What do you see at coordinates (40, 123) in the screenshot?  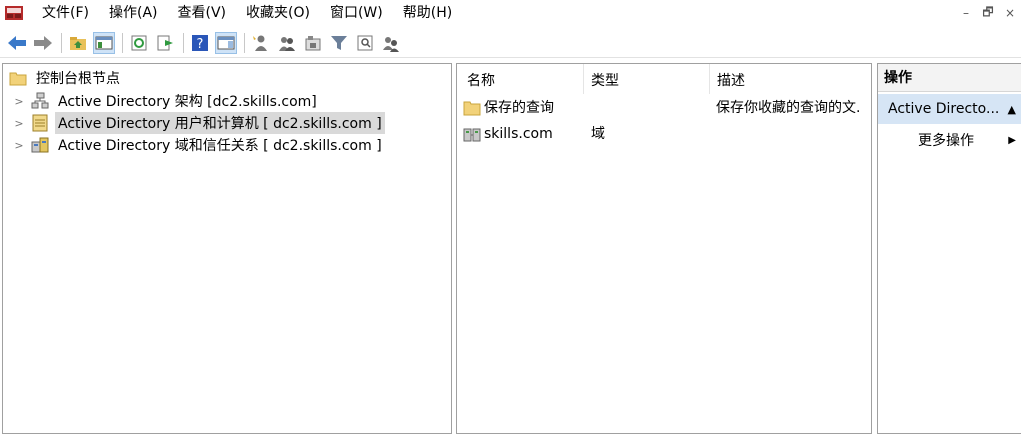 I see `users-computers-icon` at bounding box center [40, 123].